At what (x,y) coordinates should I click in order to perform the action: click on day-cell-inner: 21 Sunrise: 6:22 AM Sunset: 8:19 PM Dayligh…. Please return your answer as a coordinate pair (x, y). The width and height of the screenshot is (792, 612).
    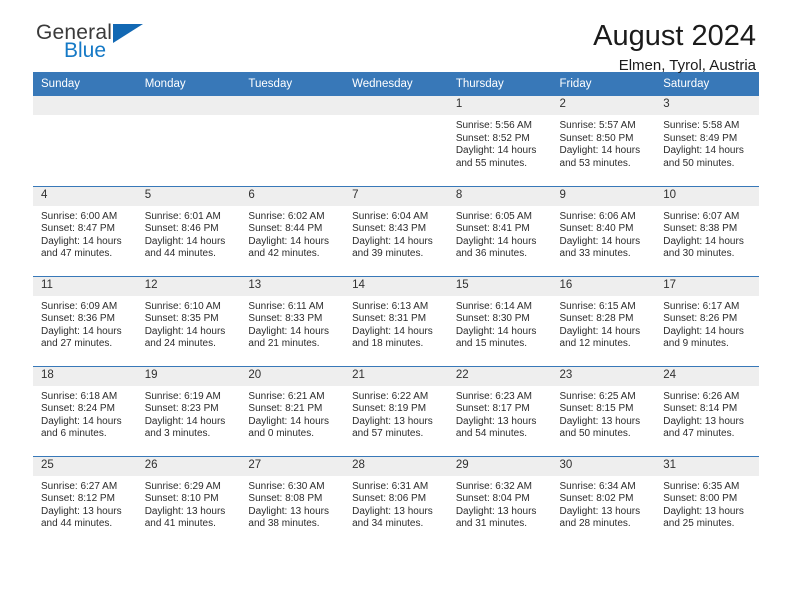
    Looking at the image, I should click on (396, 411).